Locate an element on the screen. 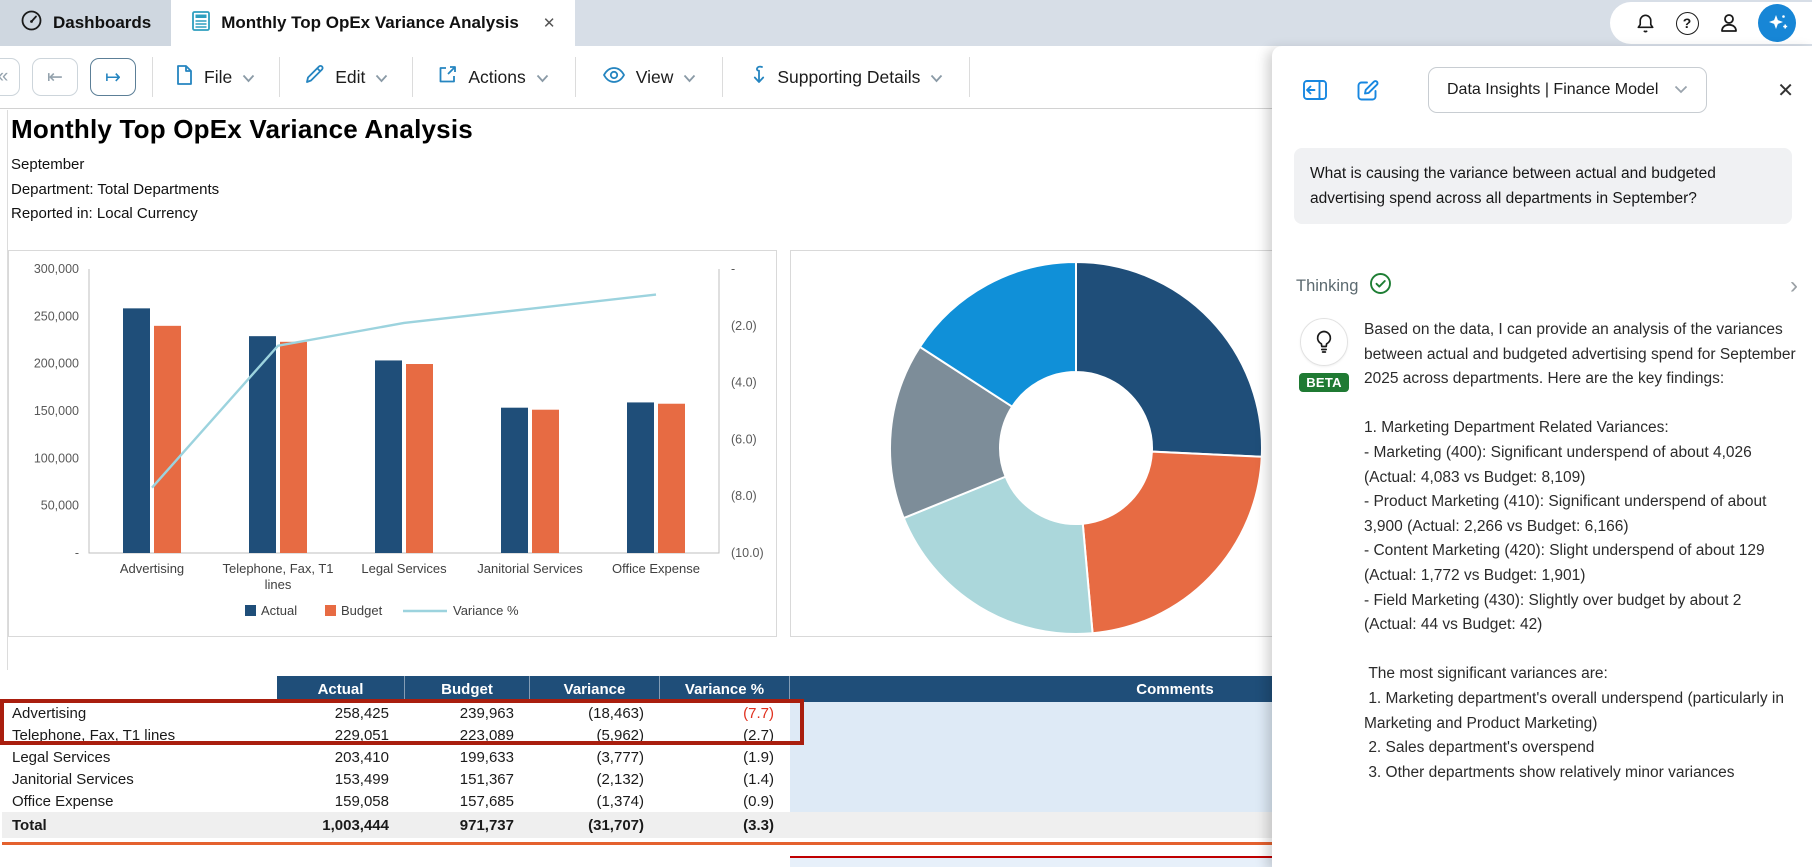 The height and width of the screenshot is (867, 1812). svg-text: (4.0) is located at coordinates (744, 383).